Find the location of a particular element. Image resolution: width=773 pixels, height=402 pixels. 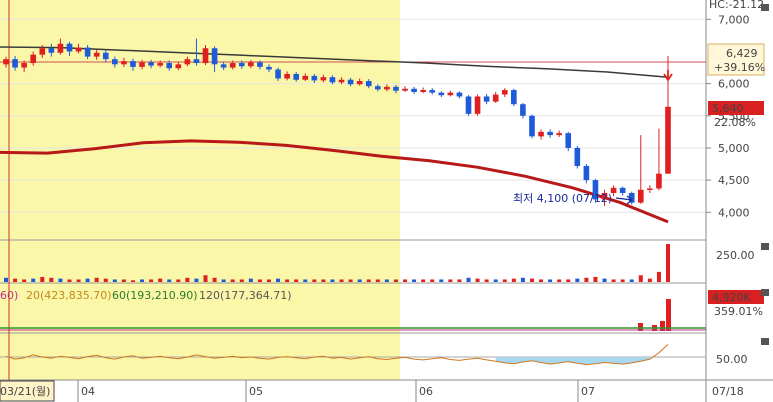

volume2-pct: 359.01% is located at coordinates (738, 311).